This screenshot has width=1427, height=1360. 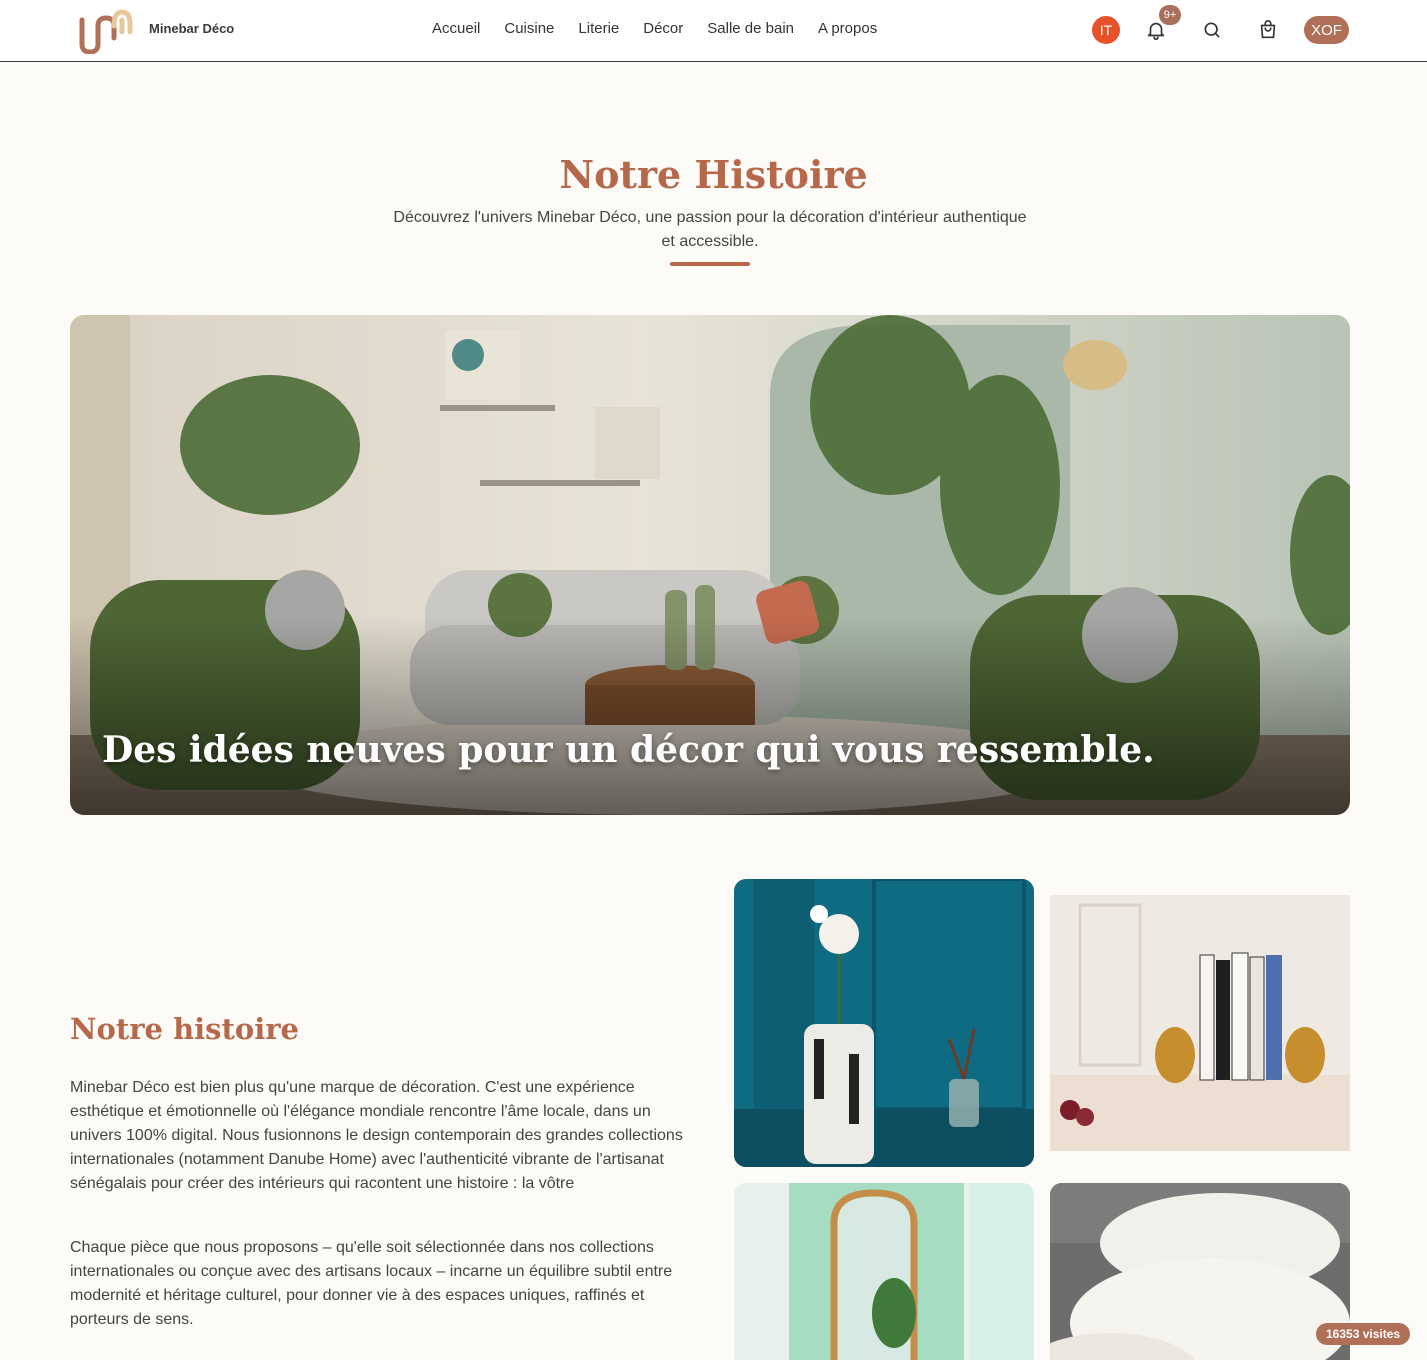 What do you see at coordinates (713, 174) in the screenshot?
I see `page-title: Notre Histoire` at bounding box center [713, 174].